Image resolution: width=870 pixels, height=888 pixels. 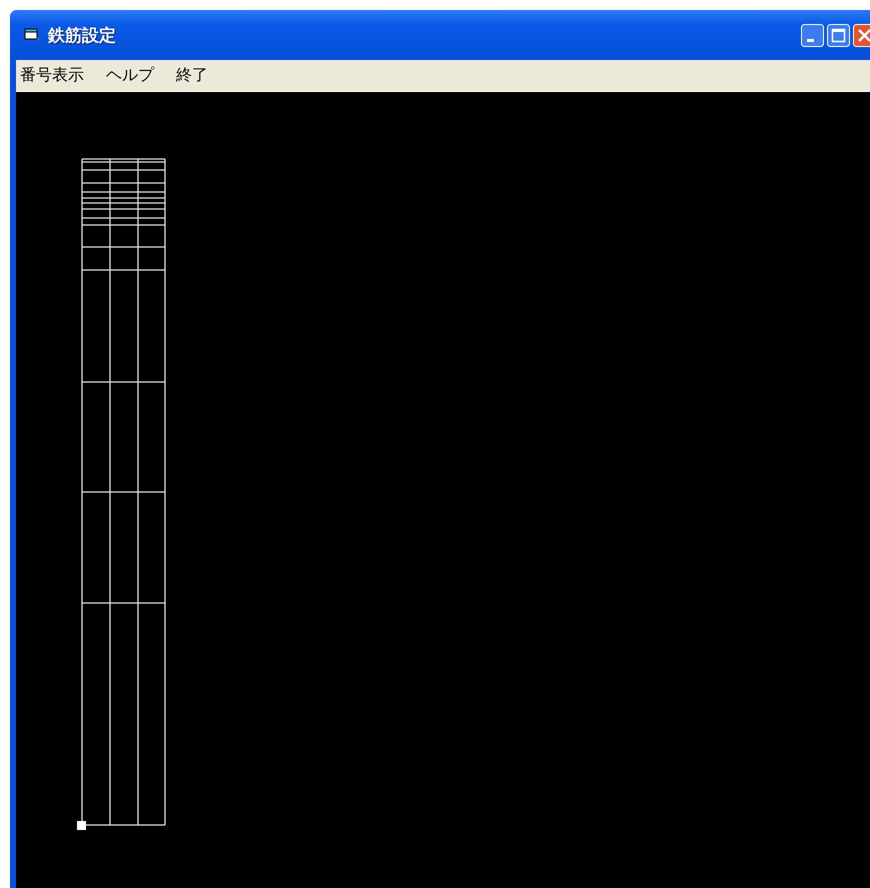 I want to click on menu-item: 番号表示, so click(x=52, y=75).